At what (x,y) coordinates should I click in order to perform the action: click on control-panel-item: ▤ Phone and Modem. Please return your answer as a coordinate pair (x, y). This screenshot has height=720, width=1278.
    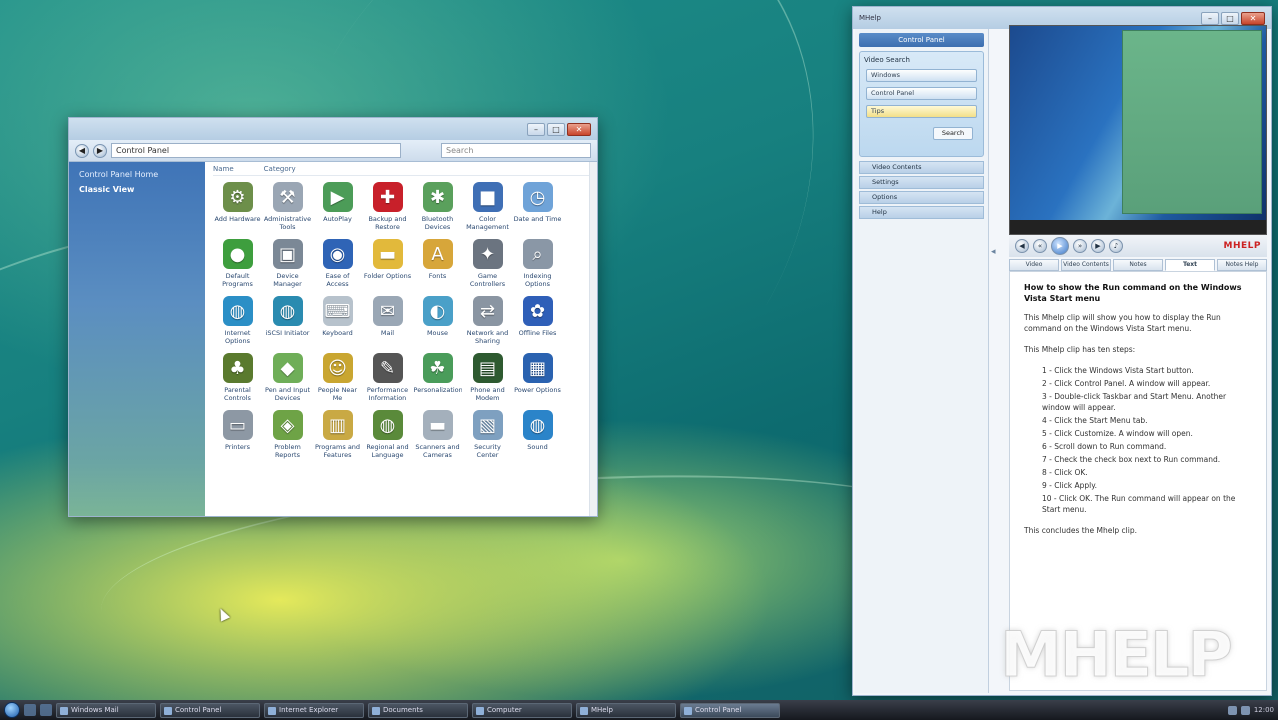
    Looking at the image, I should click on (487, 377).